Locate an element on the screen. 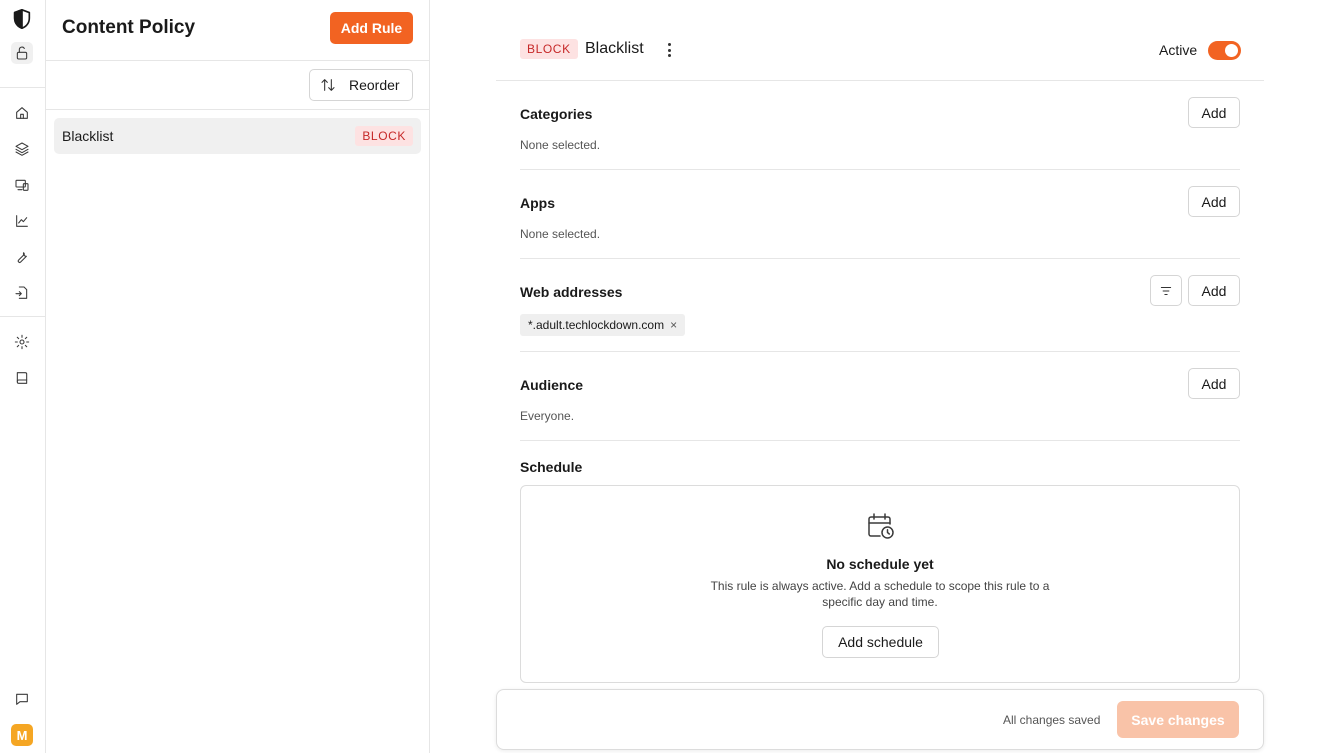  devices-icon is located at coordinates (22, 185).